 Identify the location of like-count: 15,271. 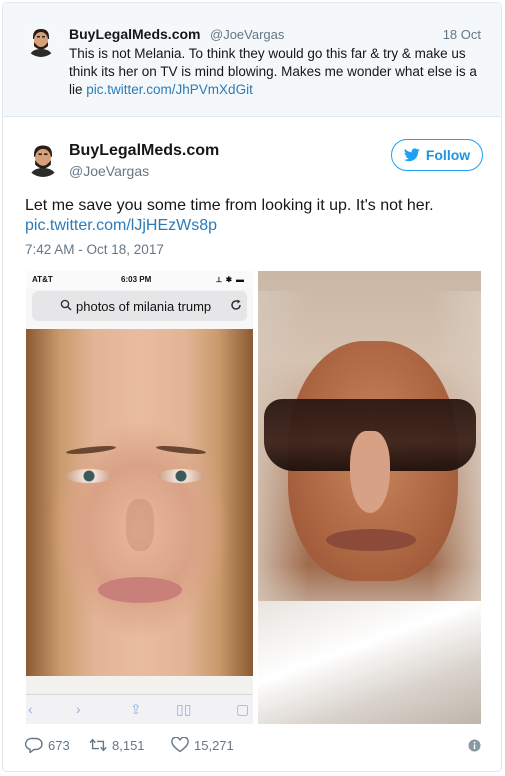
(214, 745).